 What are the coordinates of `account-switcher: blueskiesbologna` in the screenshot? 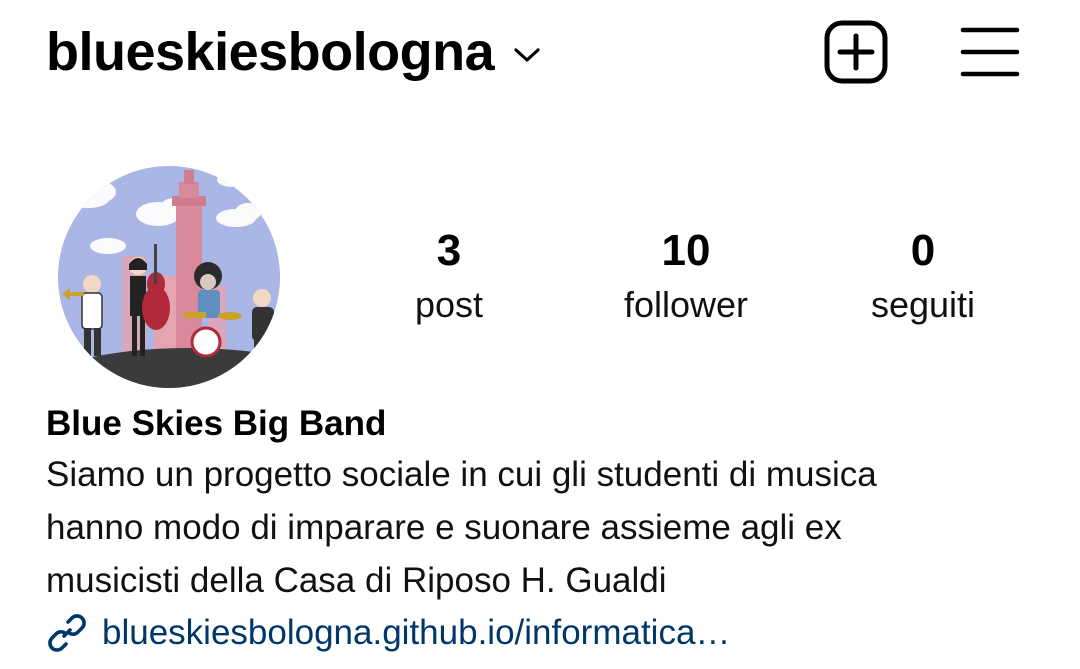 It's located at (294, 52).